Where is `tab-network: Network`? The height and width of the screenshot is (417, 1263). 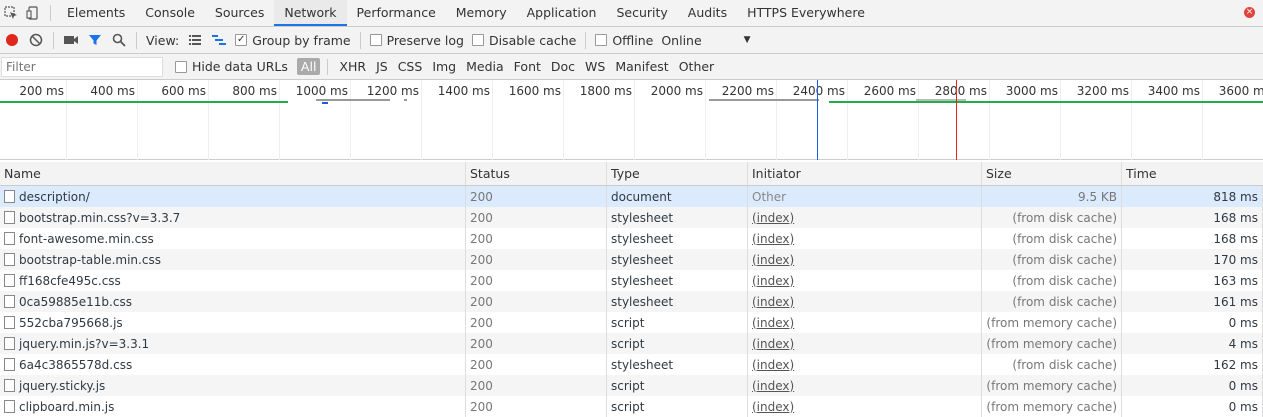
tab-network: Network is located at coordinates (310, 13).